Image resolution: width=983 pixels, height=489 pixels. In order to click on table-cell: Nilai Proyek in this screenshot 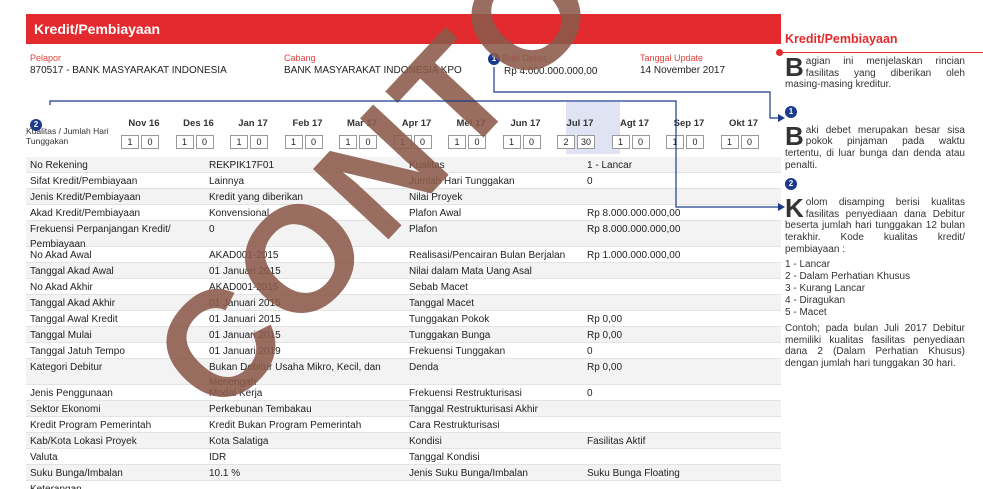, I will do `click(436, 197)`.